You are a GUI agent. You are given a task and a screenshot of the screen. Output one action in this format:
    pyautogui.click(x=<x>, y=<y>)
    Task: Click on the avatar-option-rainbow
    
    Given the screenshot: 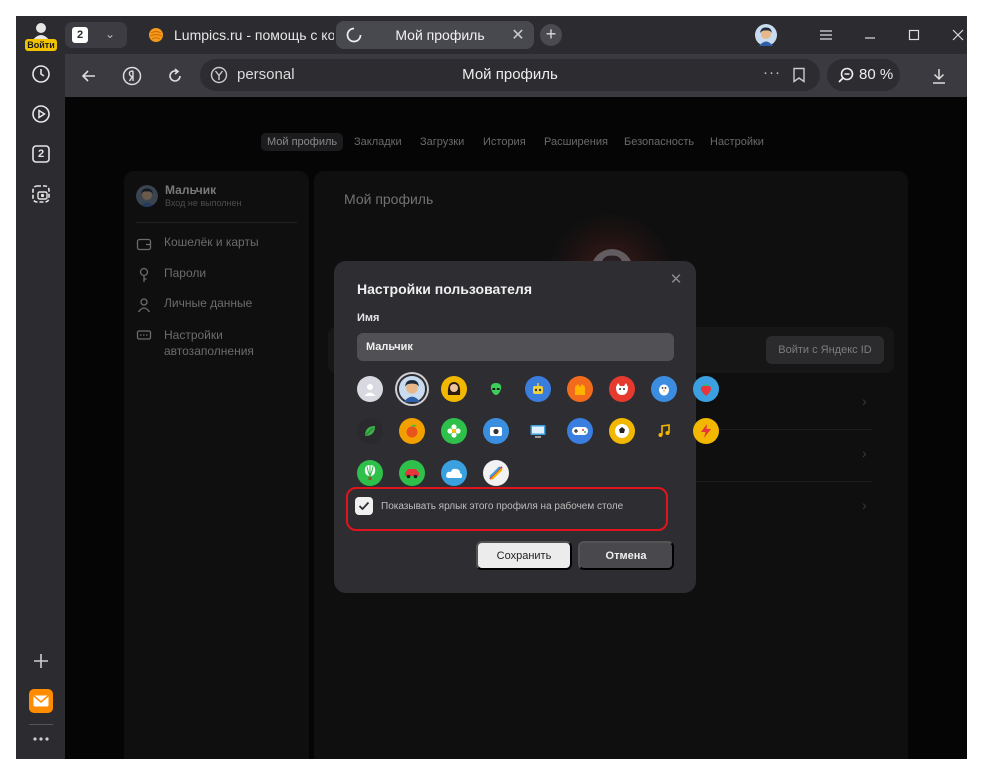 What is the action you would take?
    pyautogui.click(x=496, y=473)
    